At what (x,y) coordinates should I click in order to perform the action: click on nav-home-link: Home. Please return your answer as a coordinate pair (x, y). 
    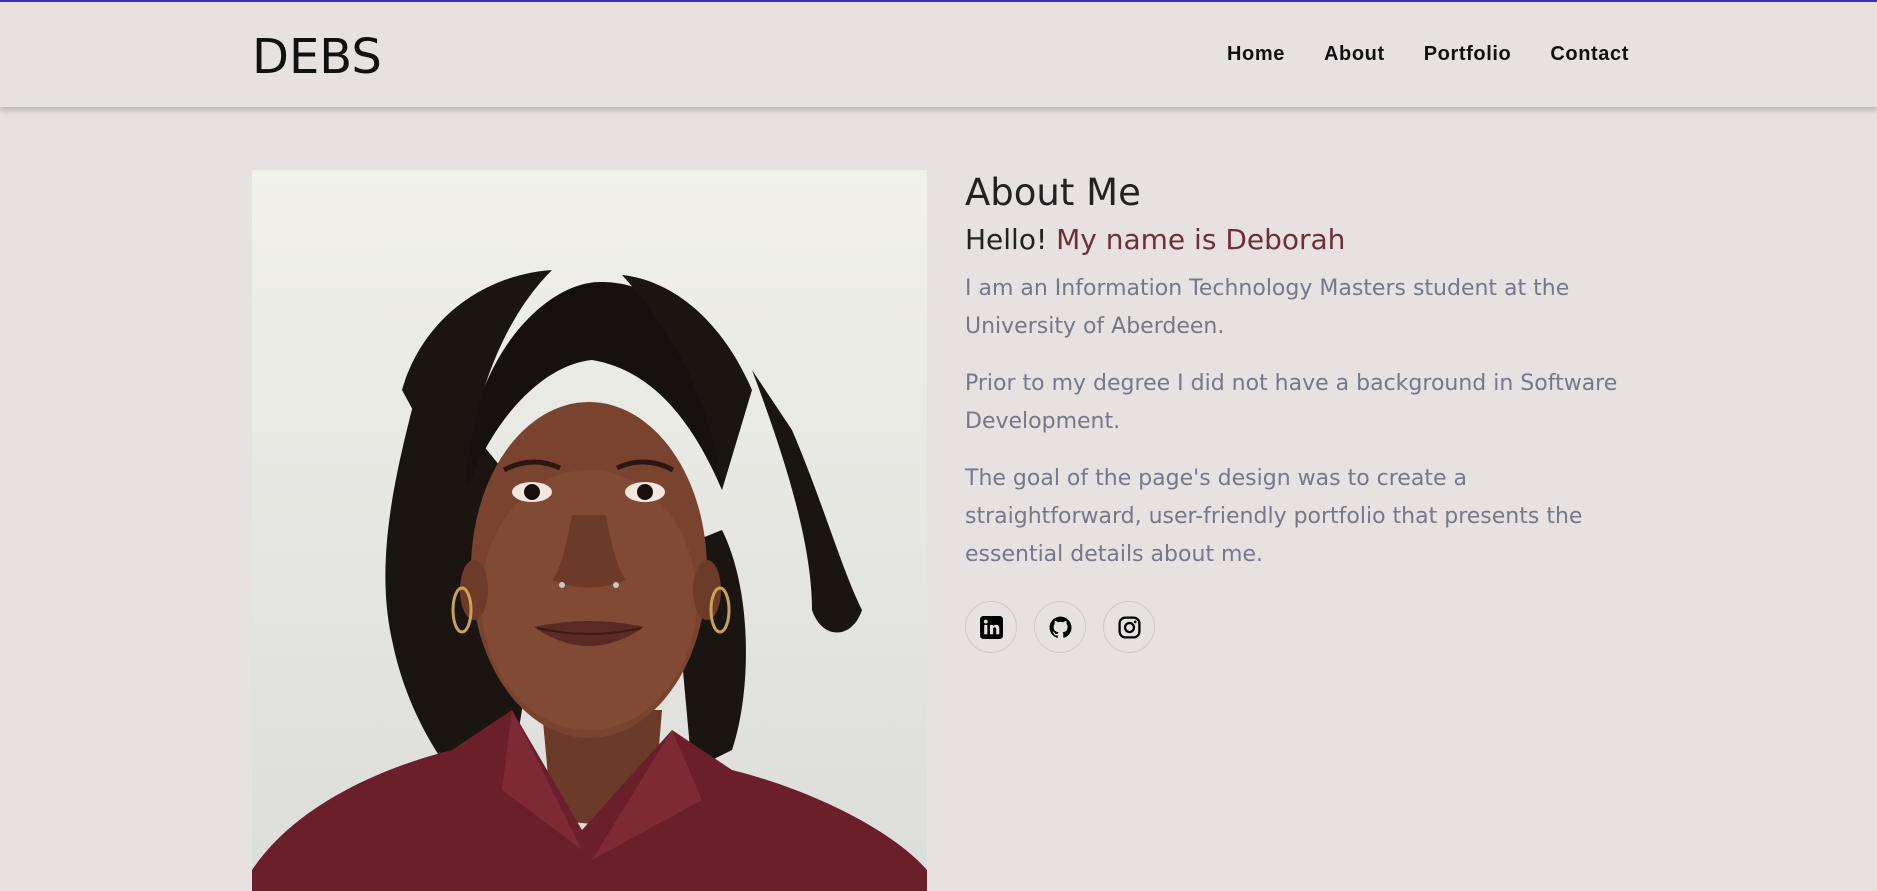
    Looking at the image, I should click on (1256, 54).